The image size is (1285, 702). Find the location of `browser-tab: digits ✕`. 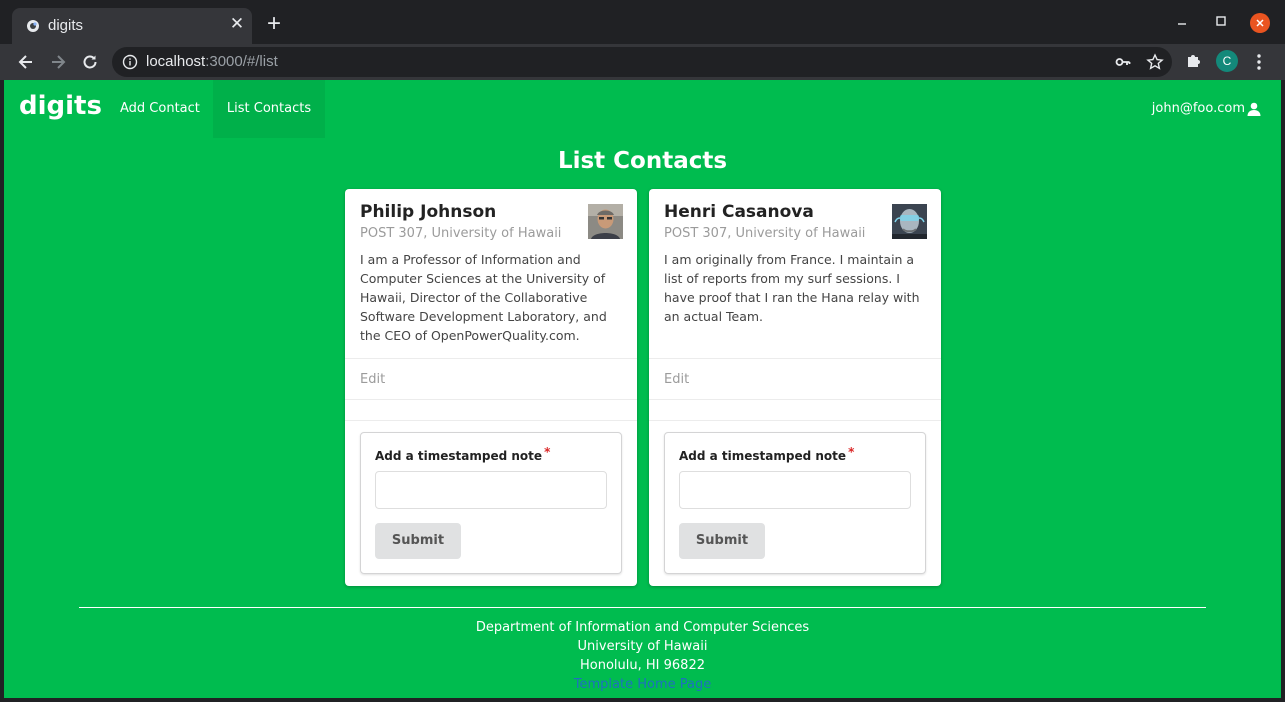

browser-tab: digits ✕ is located at coordinates (132, 26).